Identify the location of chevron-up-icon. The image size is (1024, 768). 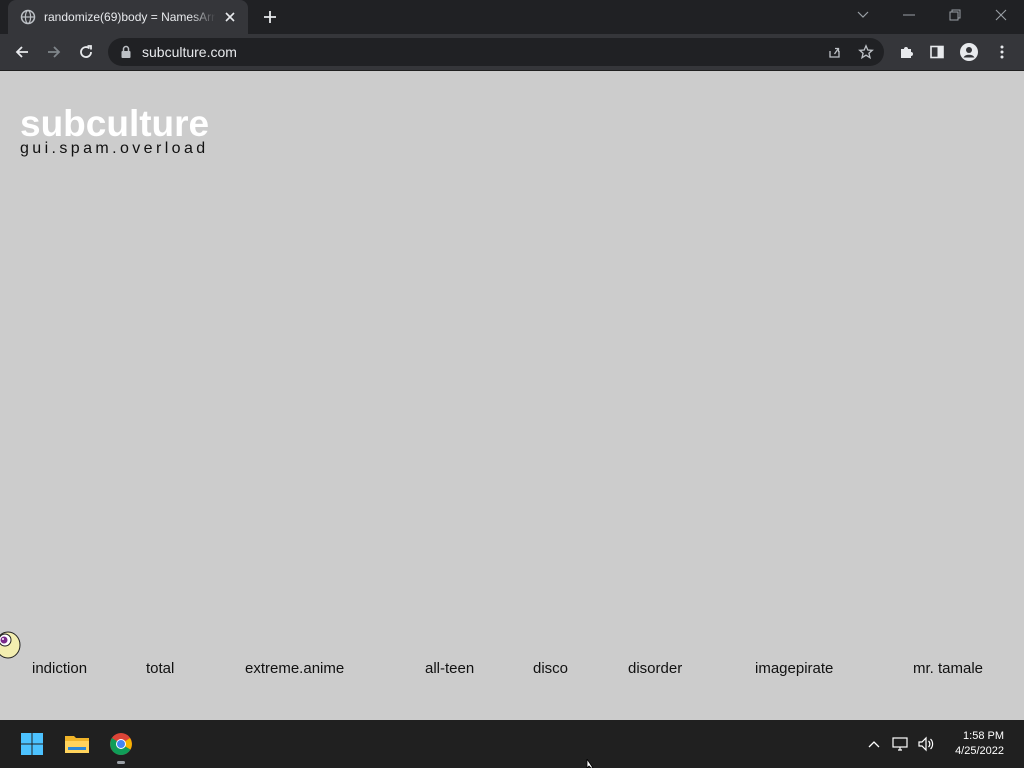
(874, 744).